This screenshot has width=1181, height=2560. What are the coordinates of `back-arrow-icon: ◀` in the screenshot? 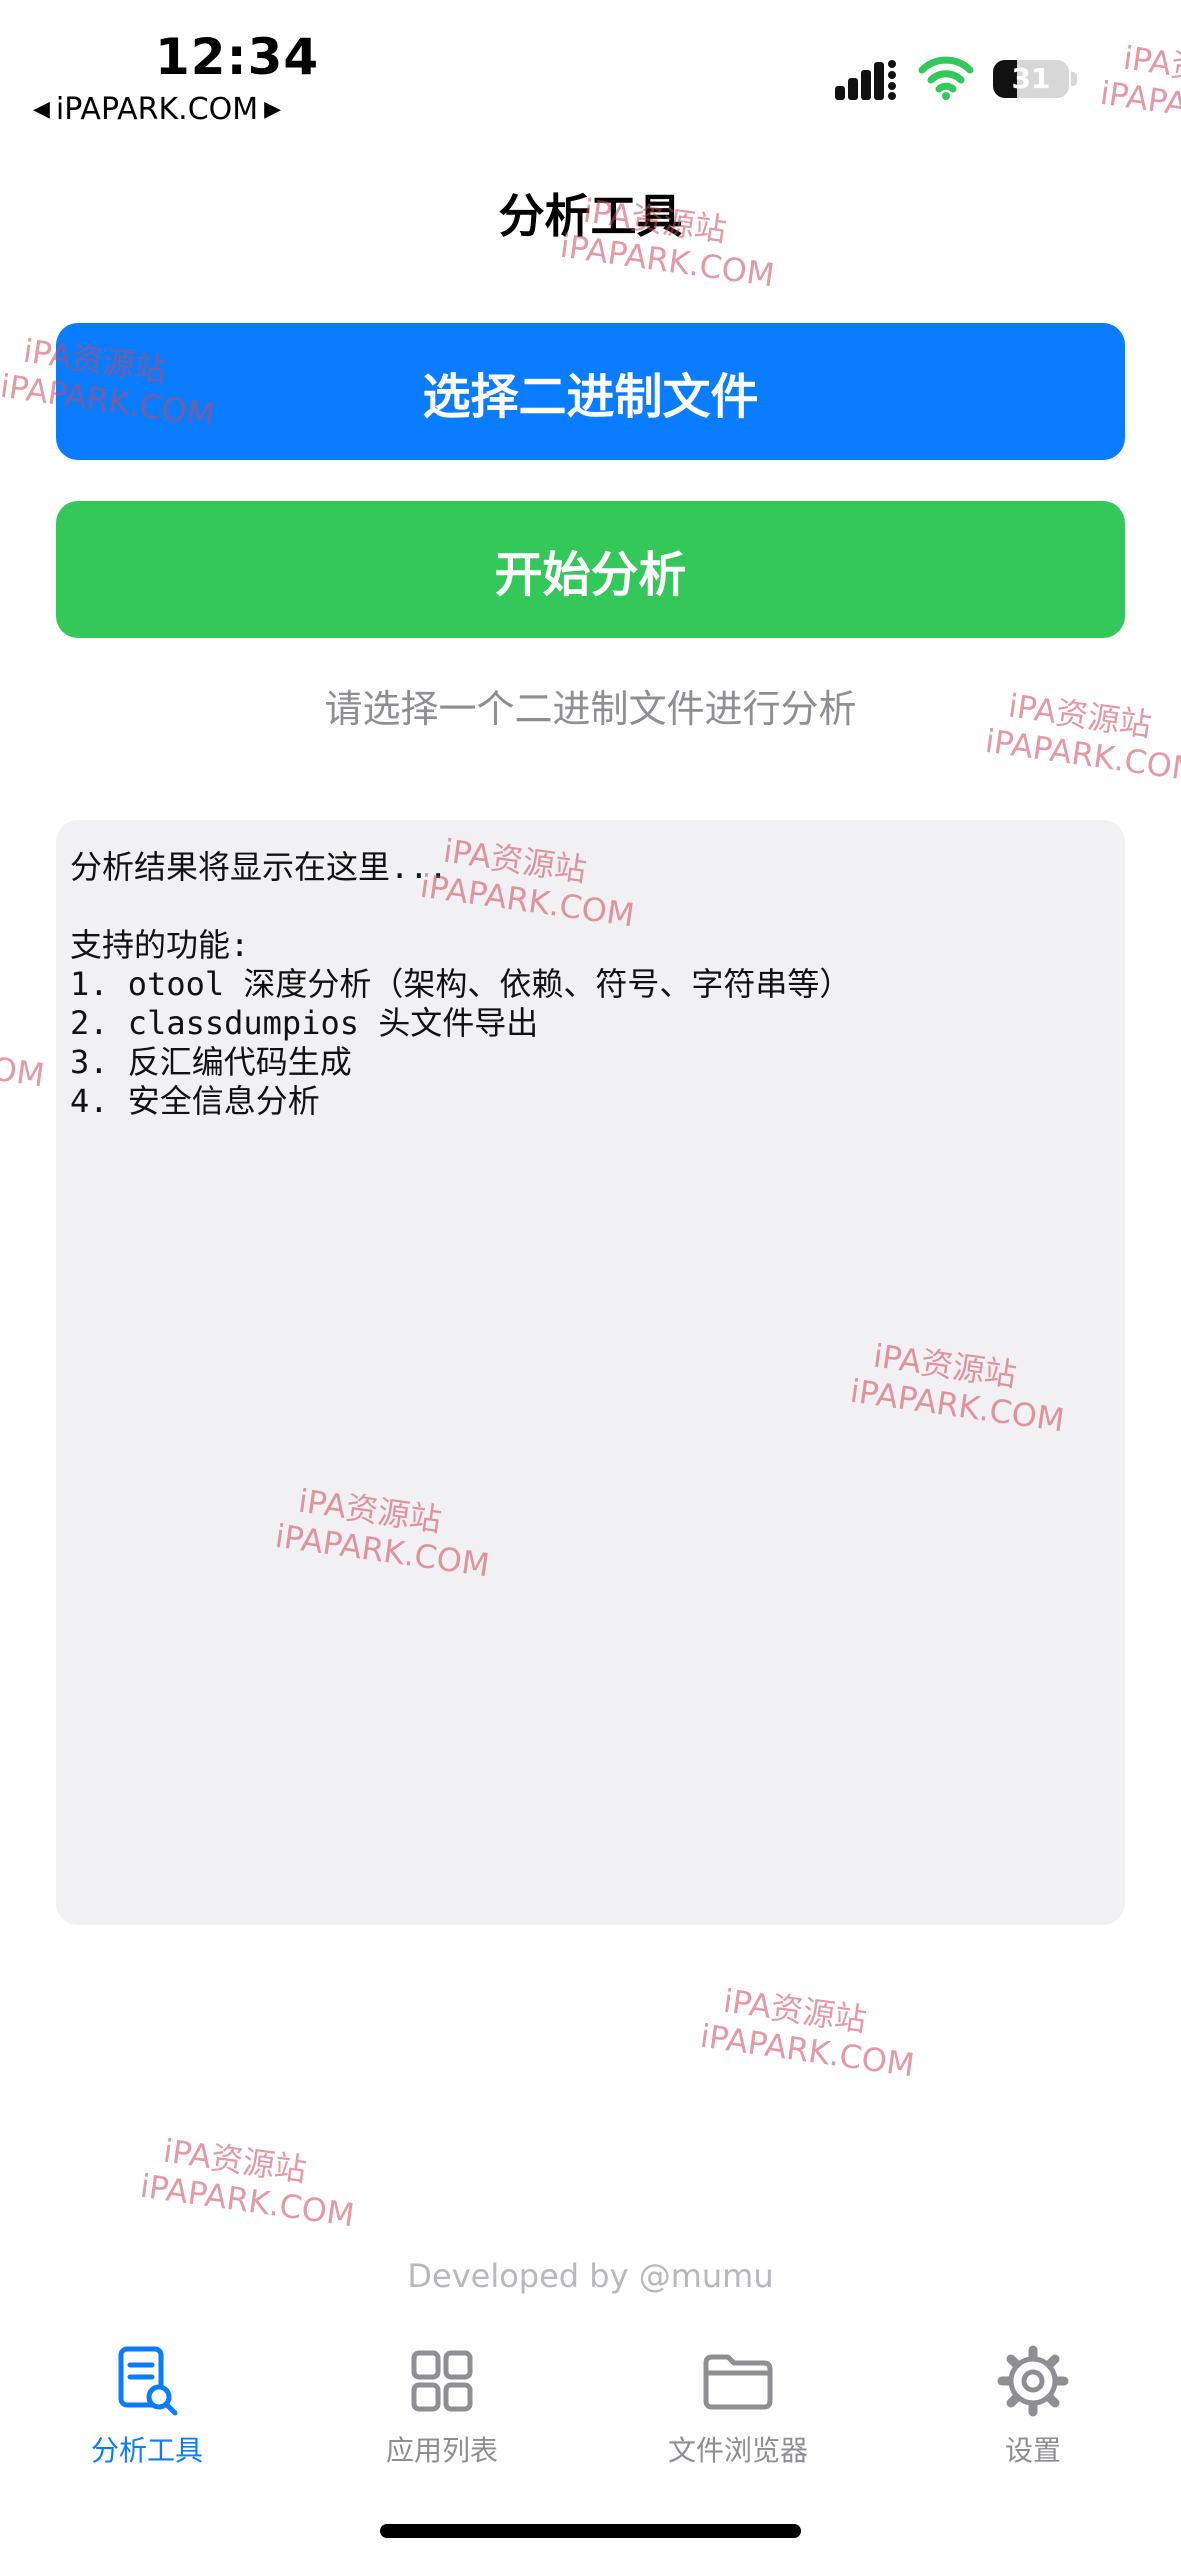 It's located at (41, 109).